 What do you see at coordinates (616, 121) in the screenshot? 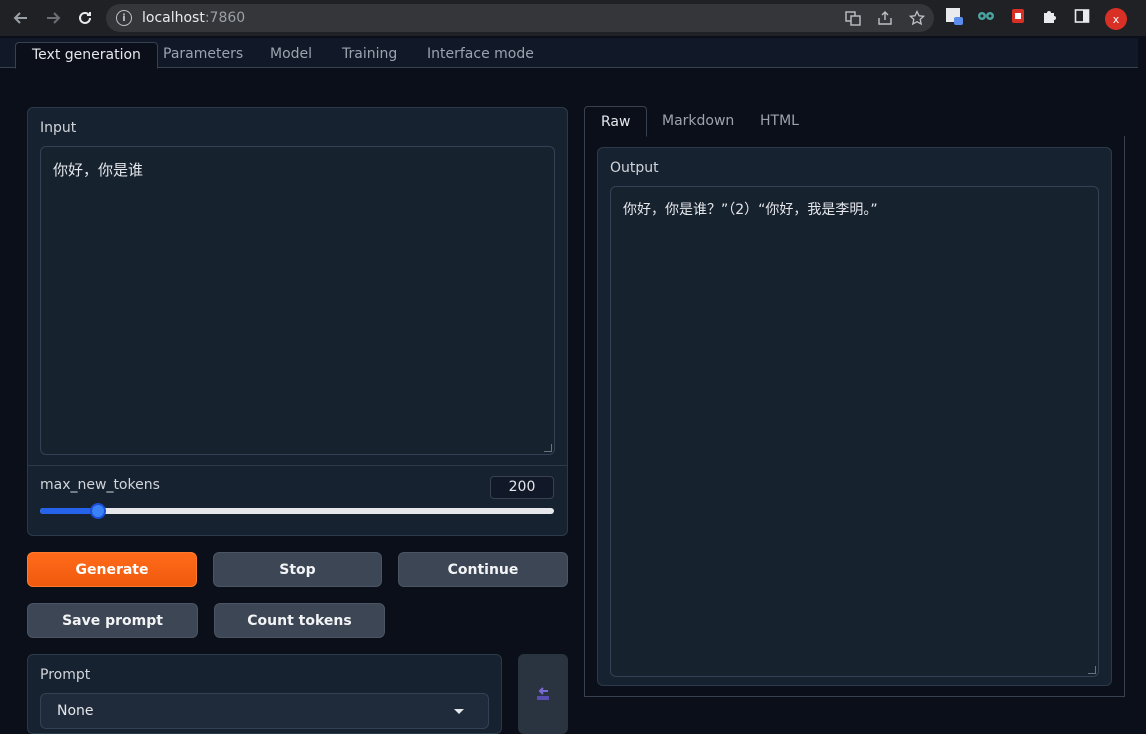
I see `tab-raw: Raw` at bounding box center [616, 121].